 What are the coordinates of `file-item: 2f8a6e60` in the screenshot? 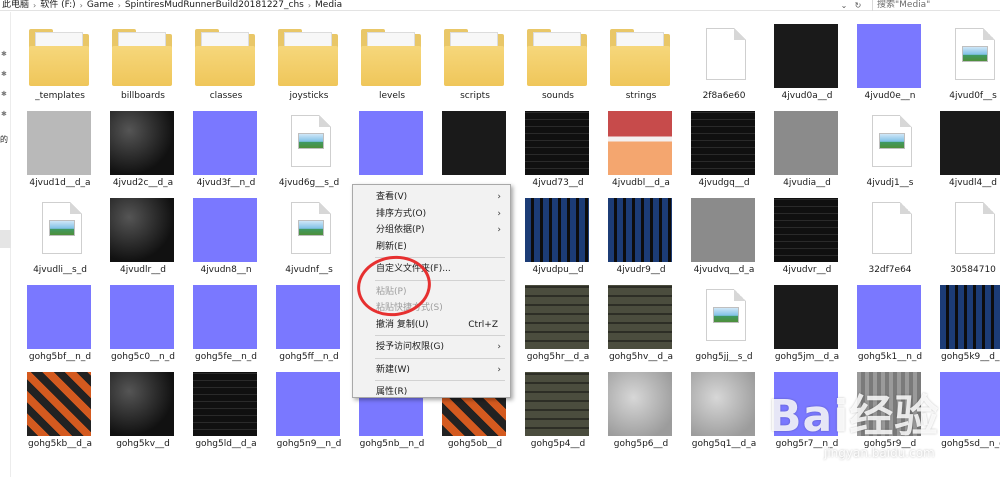 It's located at (724, 57).